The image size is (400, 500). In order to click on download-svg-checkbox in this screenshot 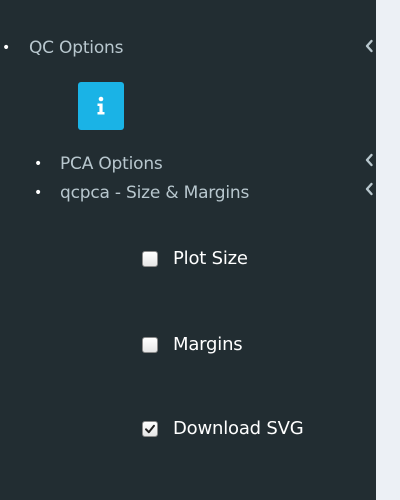, I will do `click(150, 429)`.